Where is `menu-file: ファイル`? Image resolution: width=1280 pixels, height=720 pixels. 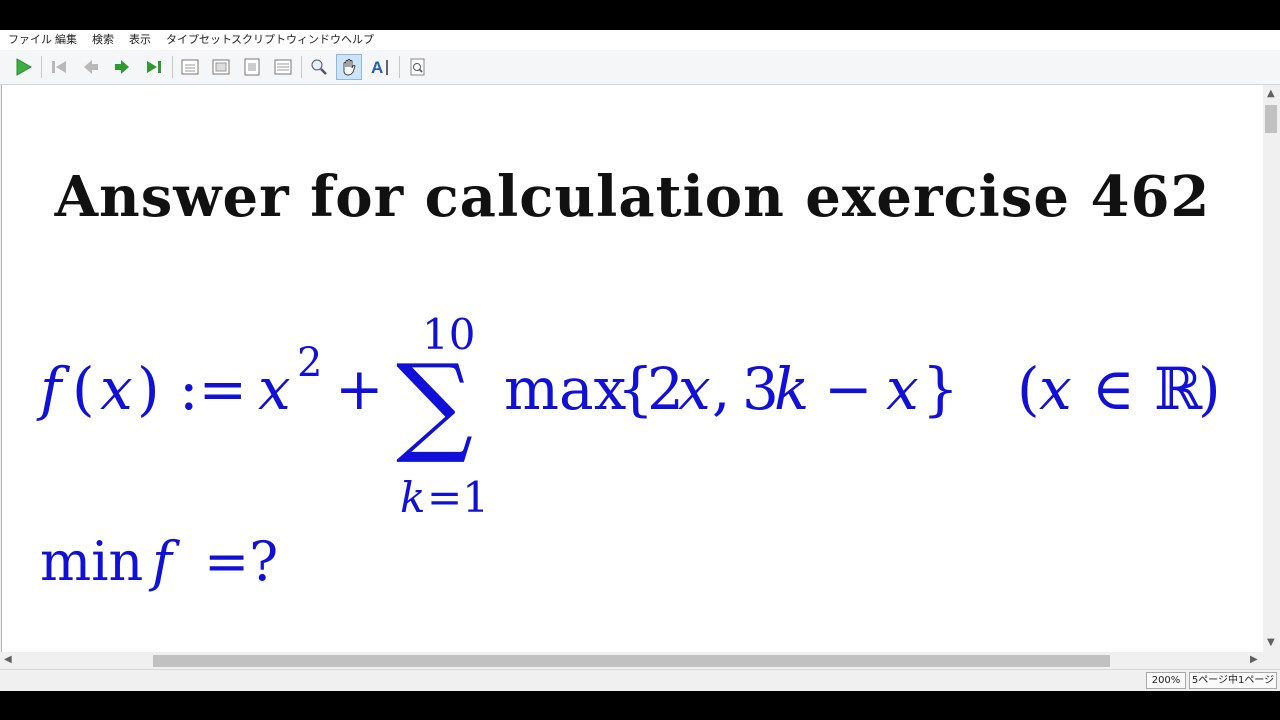
menu-file: ファイル is located at coordinates (30, 40).